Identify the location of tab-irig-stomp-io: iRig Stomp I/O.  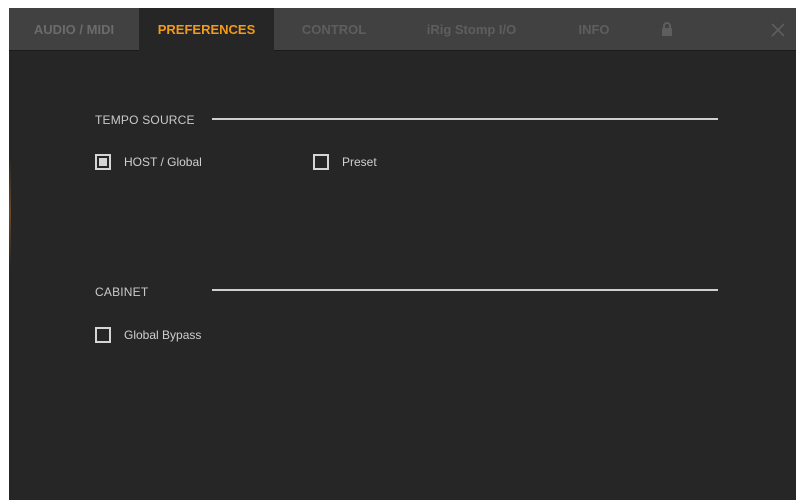
(471, 29).